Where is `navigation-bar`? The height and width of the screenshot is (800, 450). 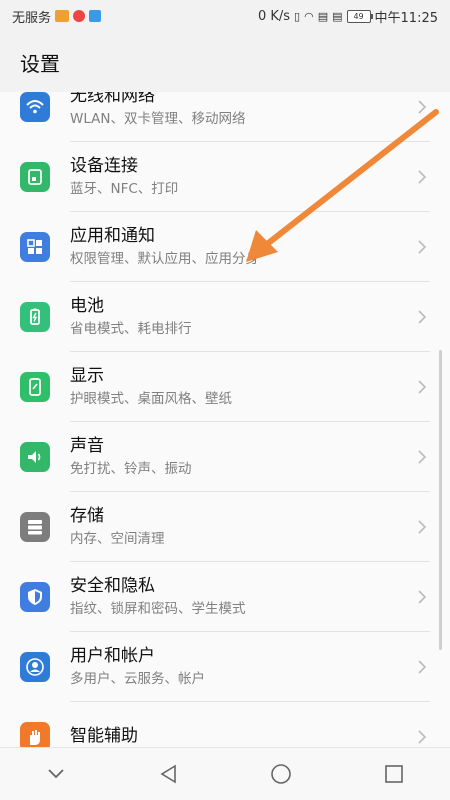 navigation-bar is located at coordinates (225, 773).